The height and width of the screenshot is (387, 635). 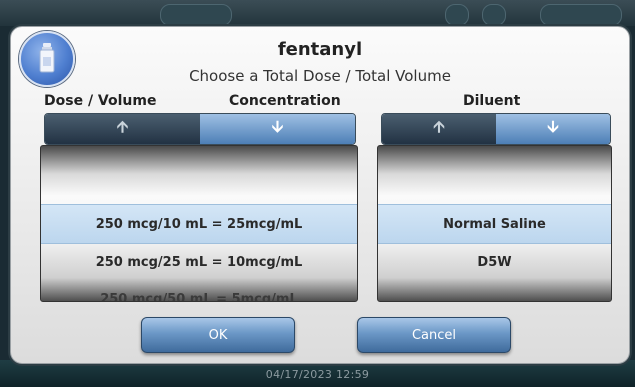 I want to click on cancel-button: Cancel, so click(x=434, y=335).